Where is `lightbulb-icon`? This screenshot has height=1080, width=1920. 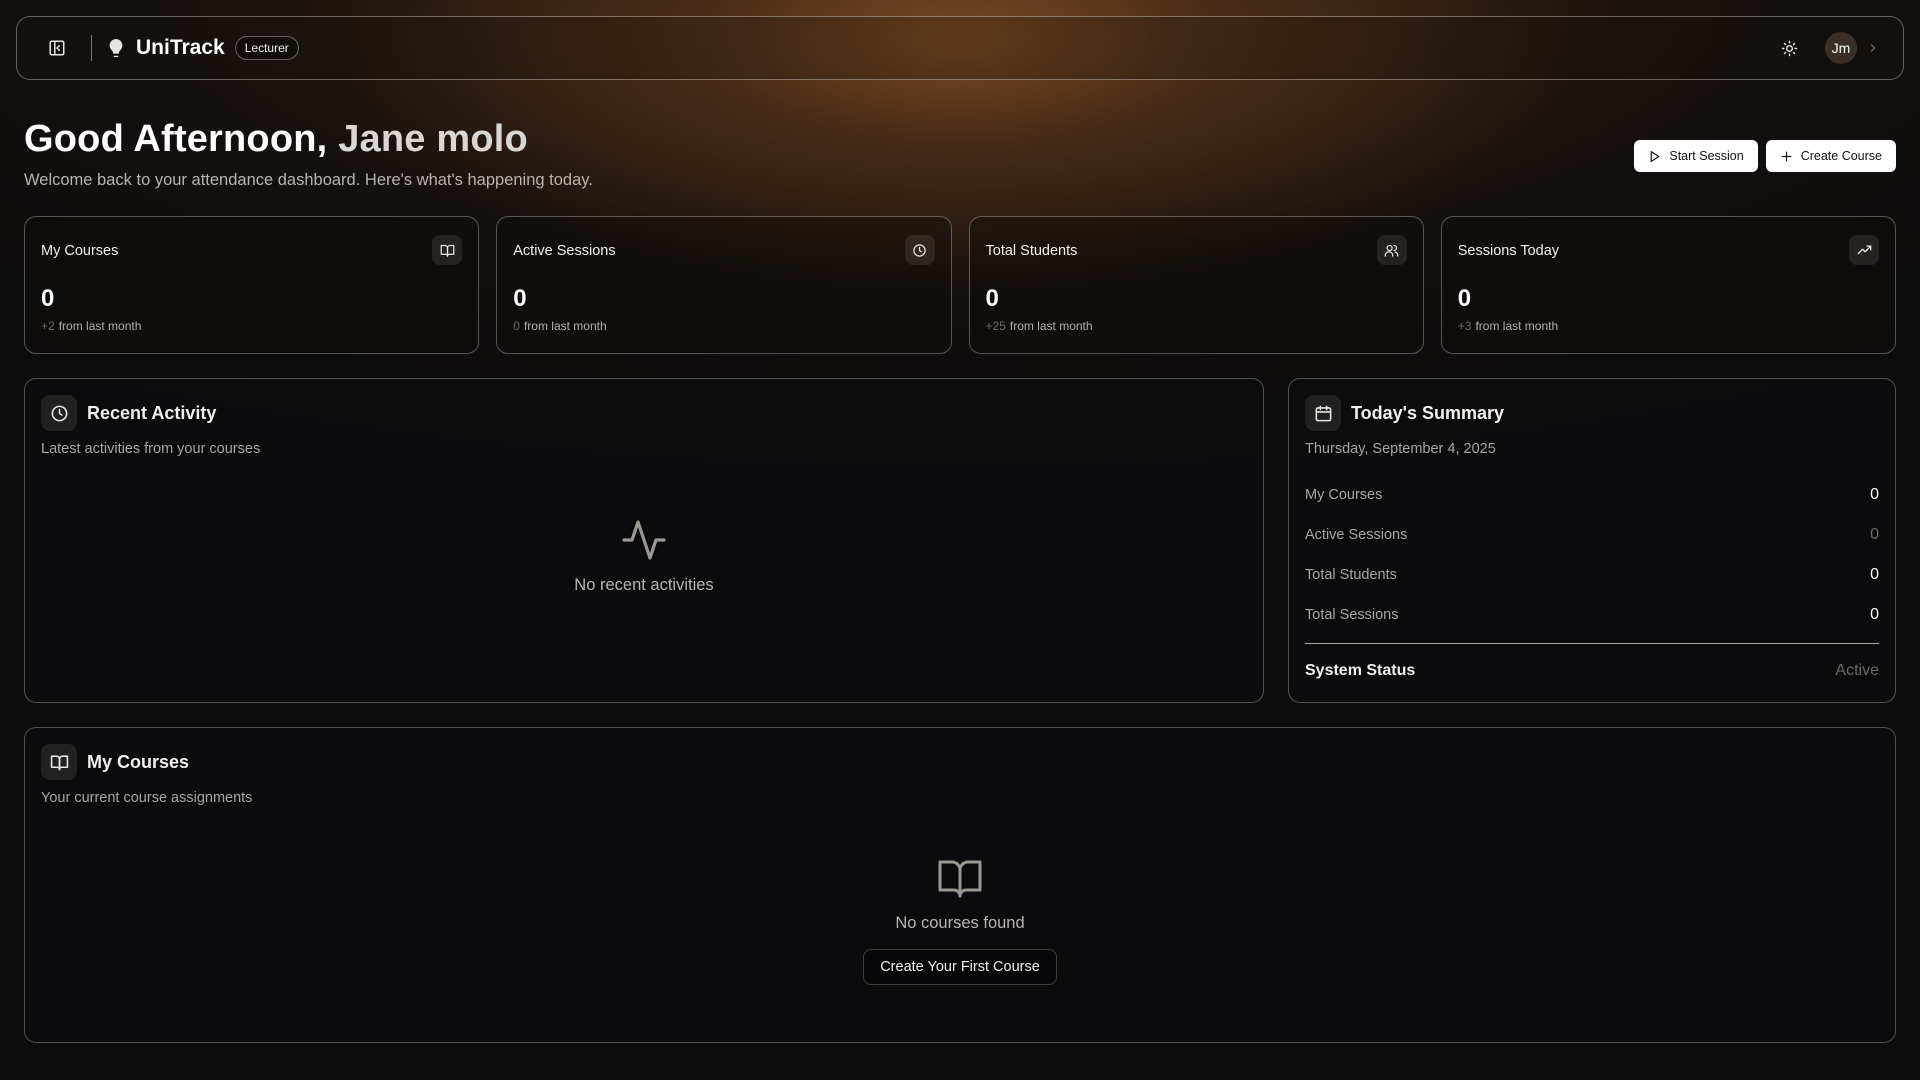
lightbulb-icon is located at coordinates (116, 48).